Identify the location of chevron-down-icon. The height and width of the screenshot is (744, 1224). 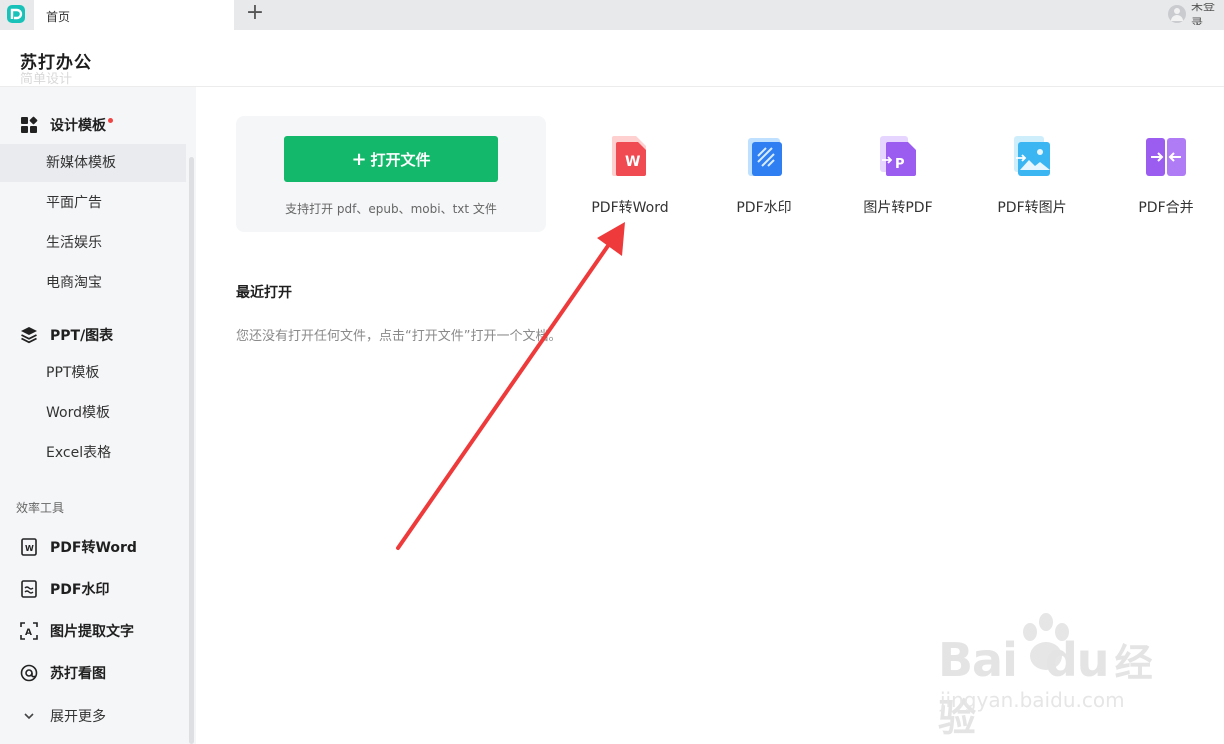
(29, 716).